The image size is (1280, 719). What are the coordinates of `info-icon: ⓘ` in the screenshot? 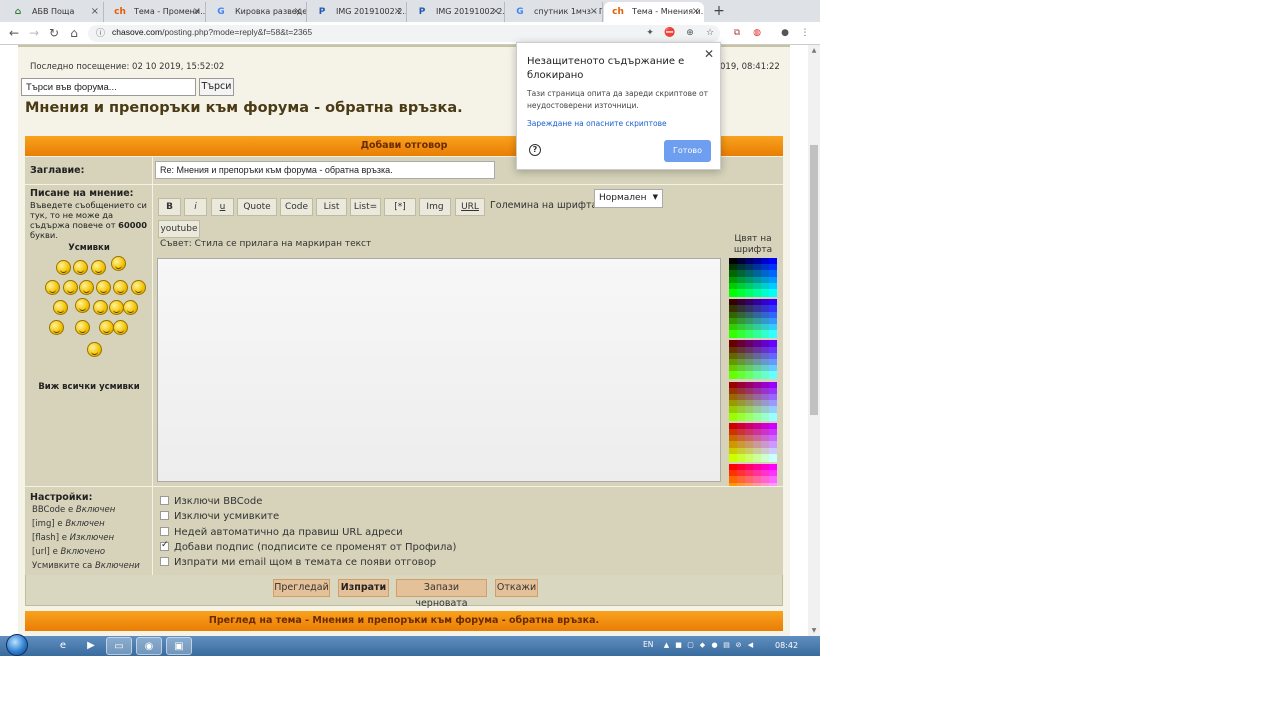 It's located at (100, 32).